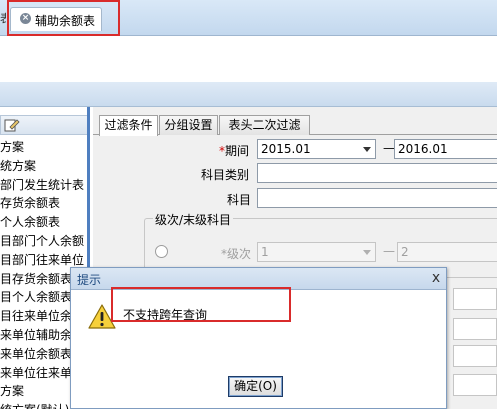 Image resolution: width=497 pixels, height=409 pixels. Describe the element at coordinates (43, 166) in the screenshot. I see `tree-item: 统方案` at that location.